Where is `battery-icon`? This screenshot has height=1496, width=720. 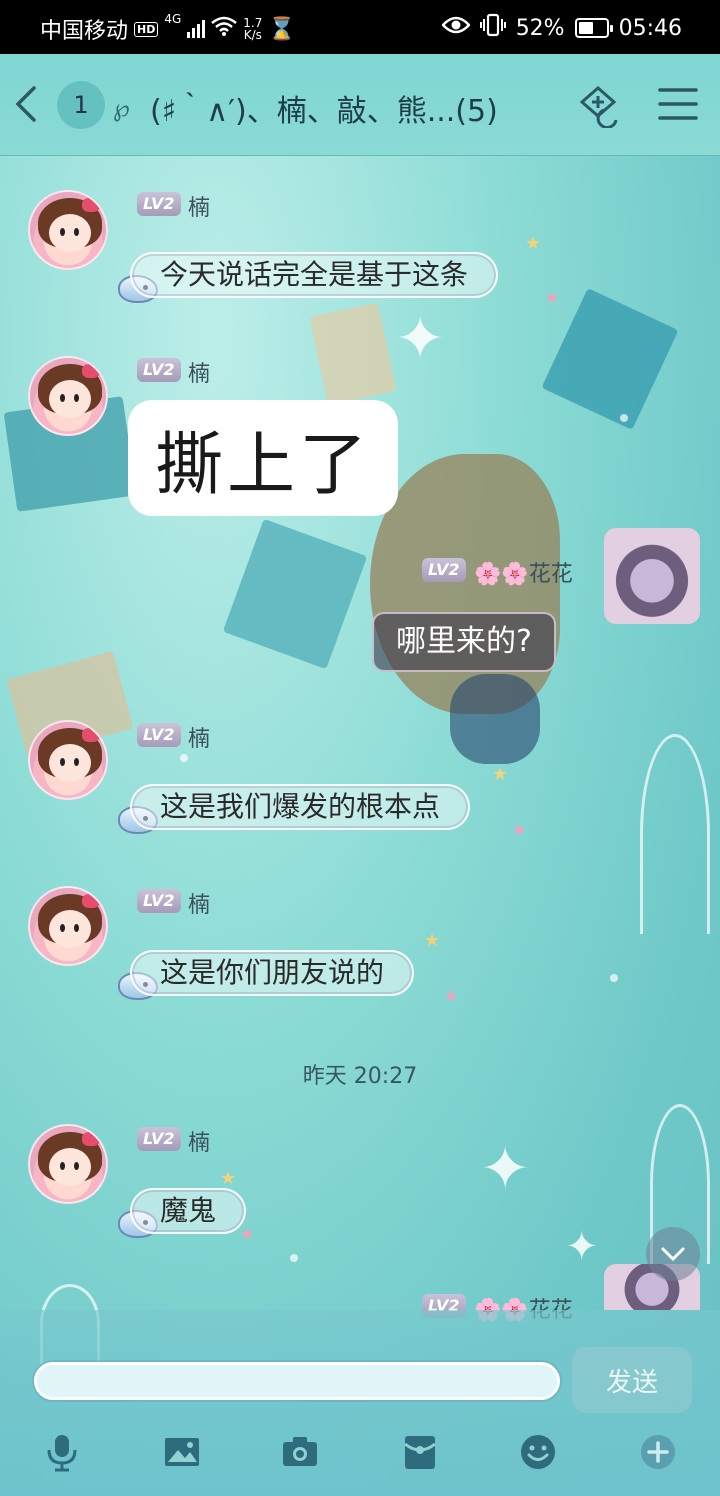 battery-icon is located at coordinates (593, 28).